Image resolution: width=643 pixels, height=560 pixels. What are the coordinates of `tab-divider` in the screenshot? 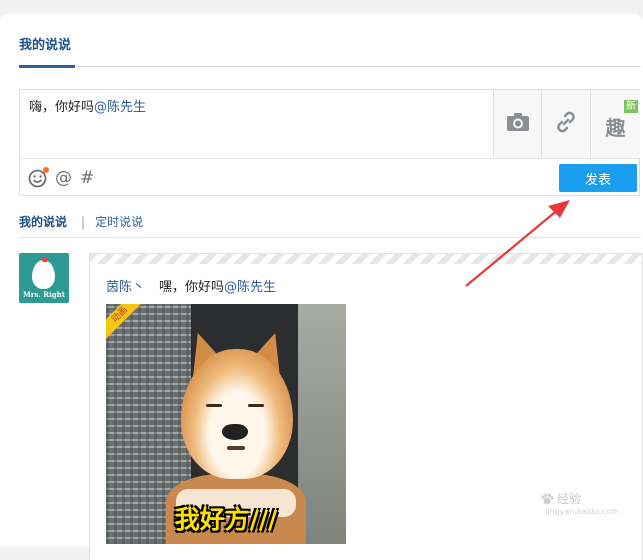 It's located at (330, 66).